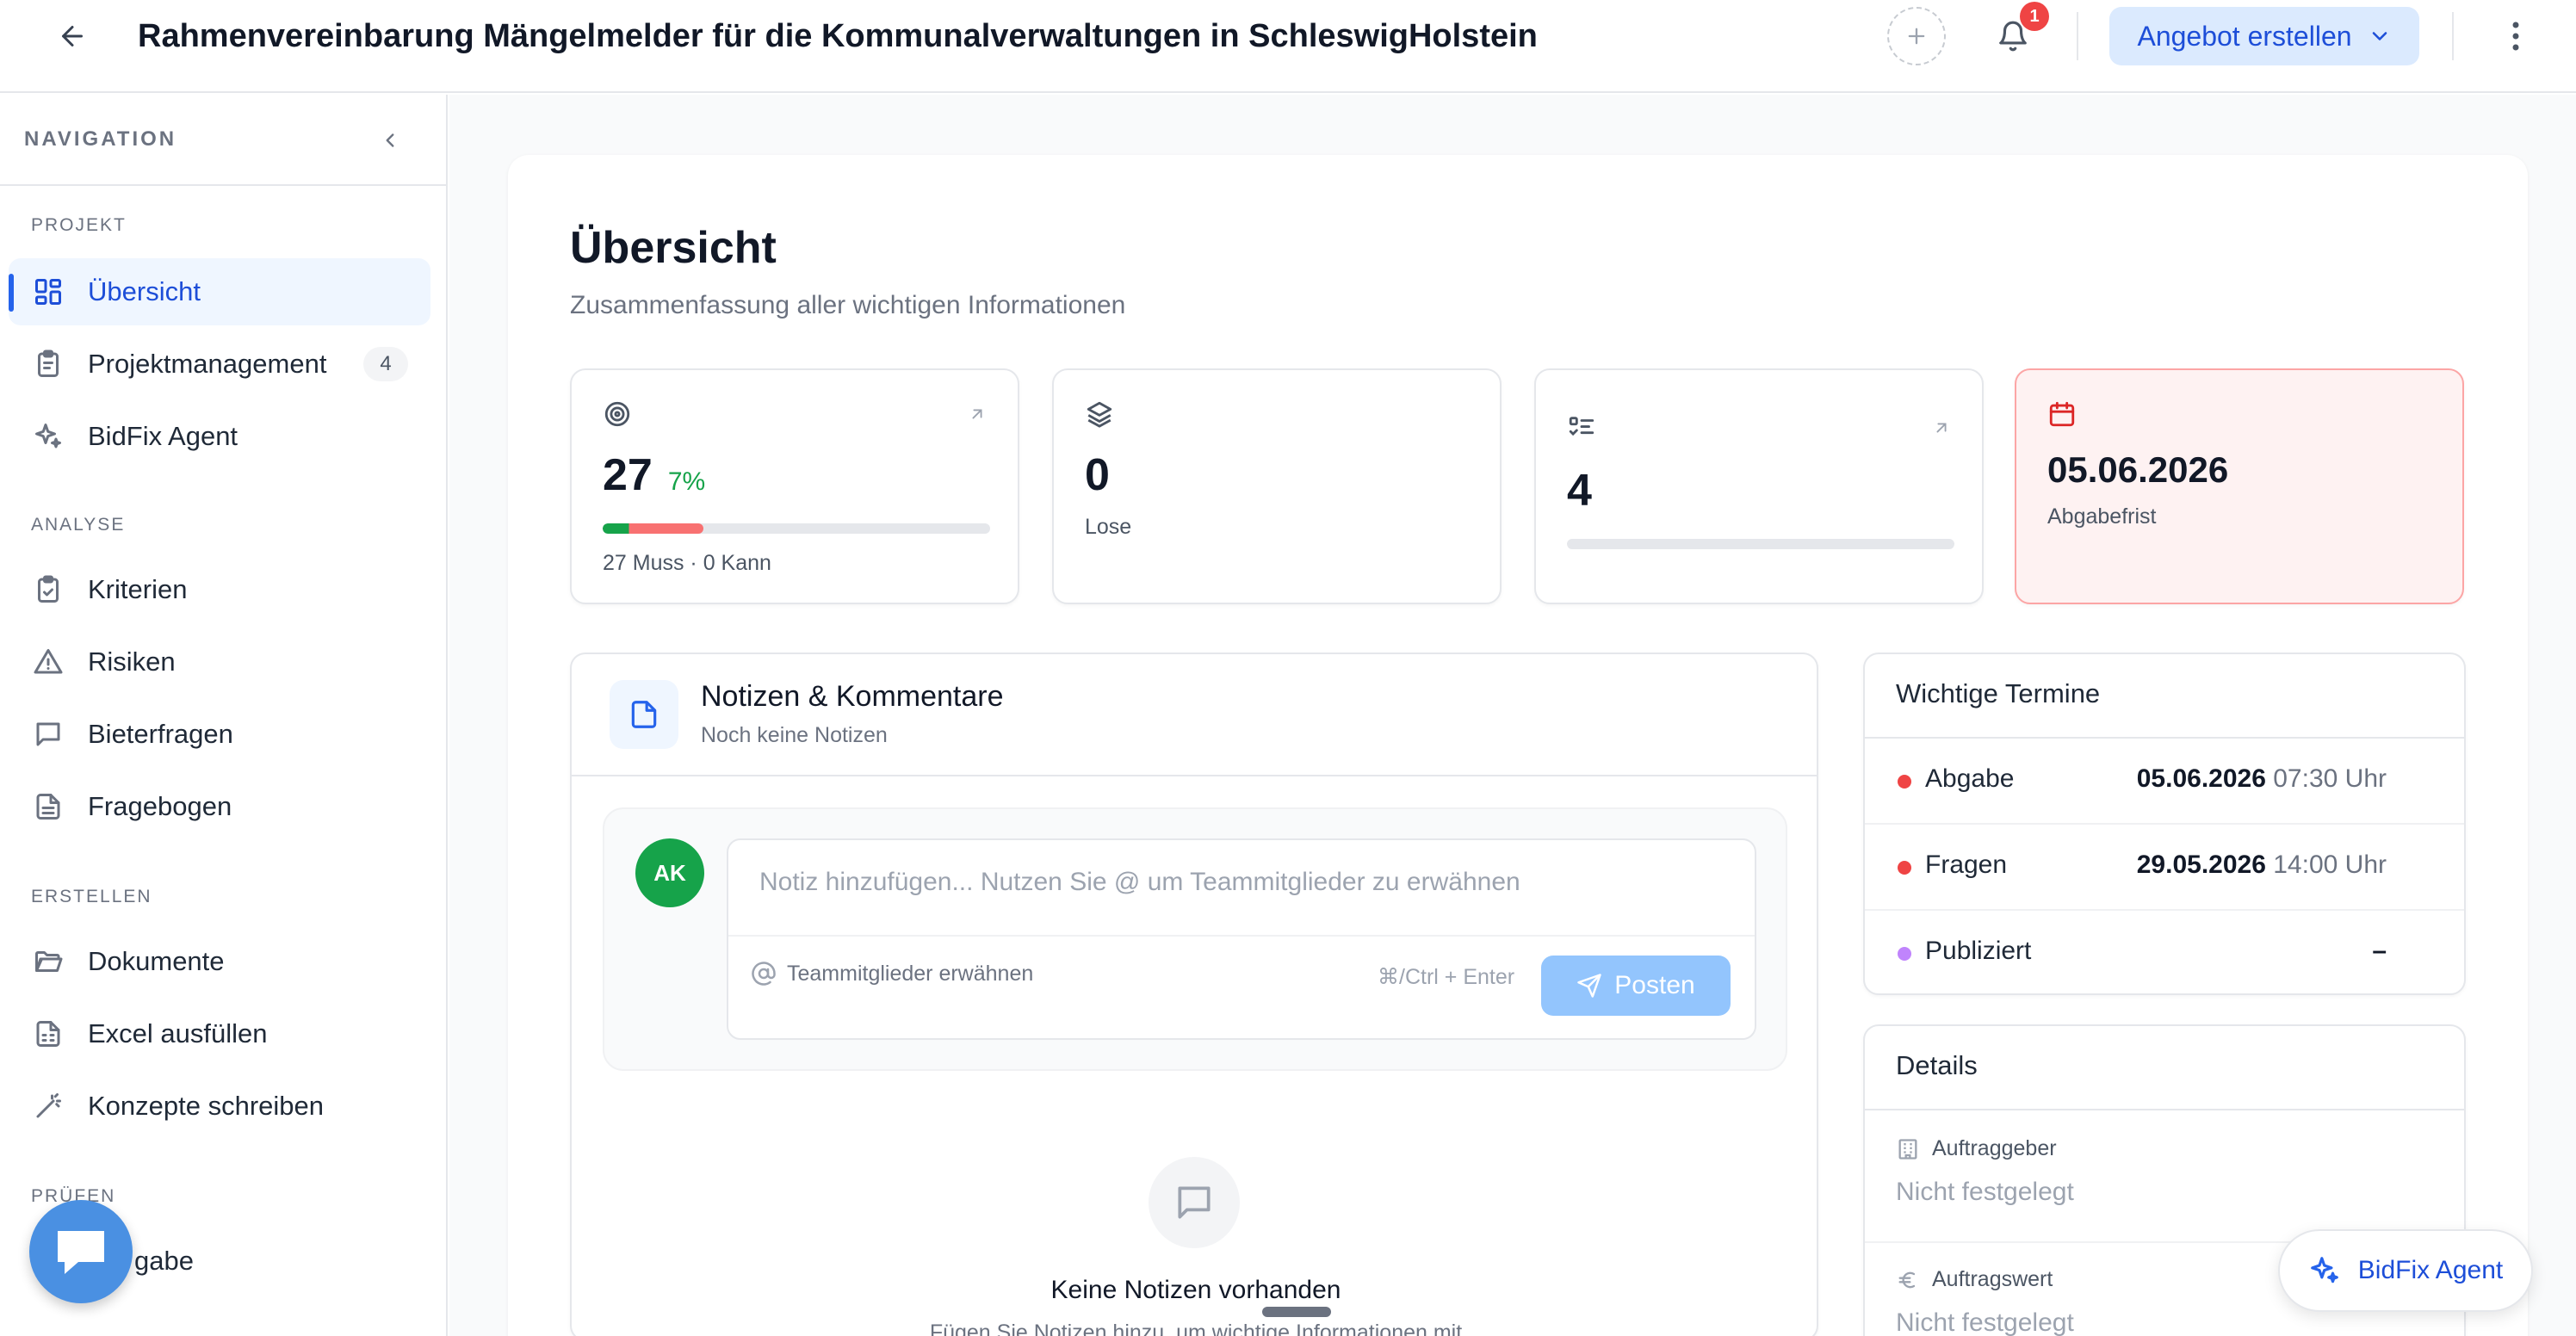 The width and height of the screenshot is (2576, 1336). I want to click on send-icon, so click(1590, 986).